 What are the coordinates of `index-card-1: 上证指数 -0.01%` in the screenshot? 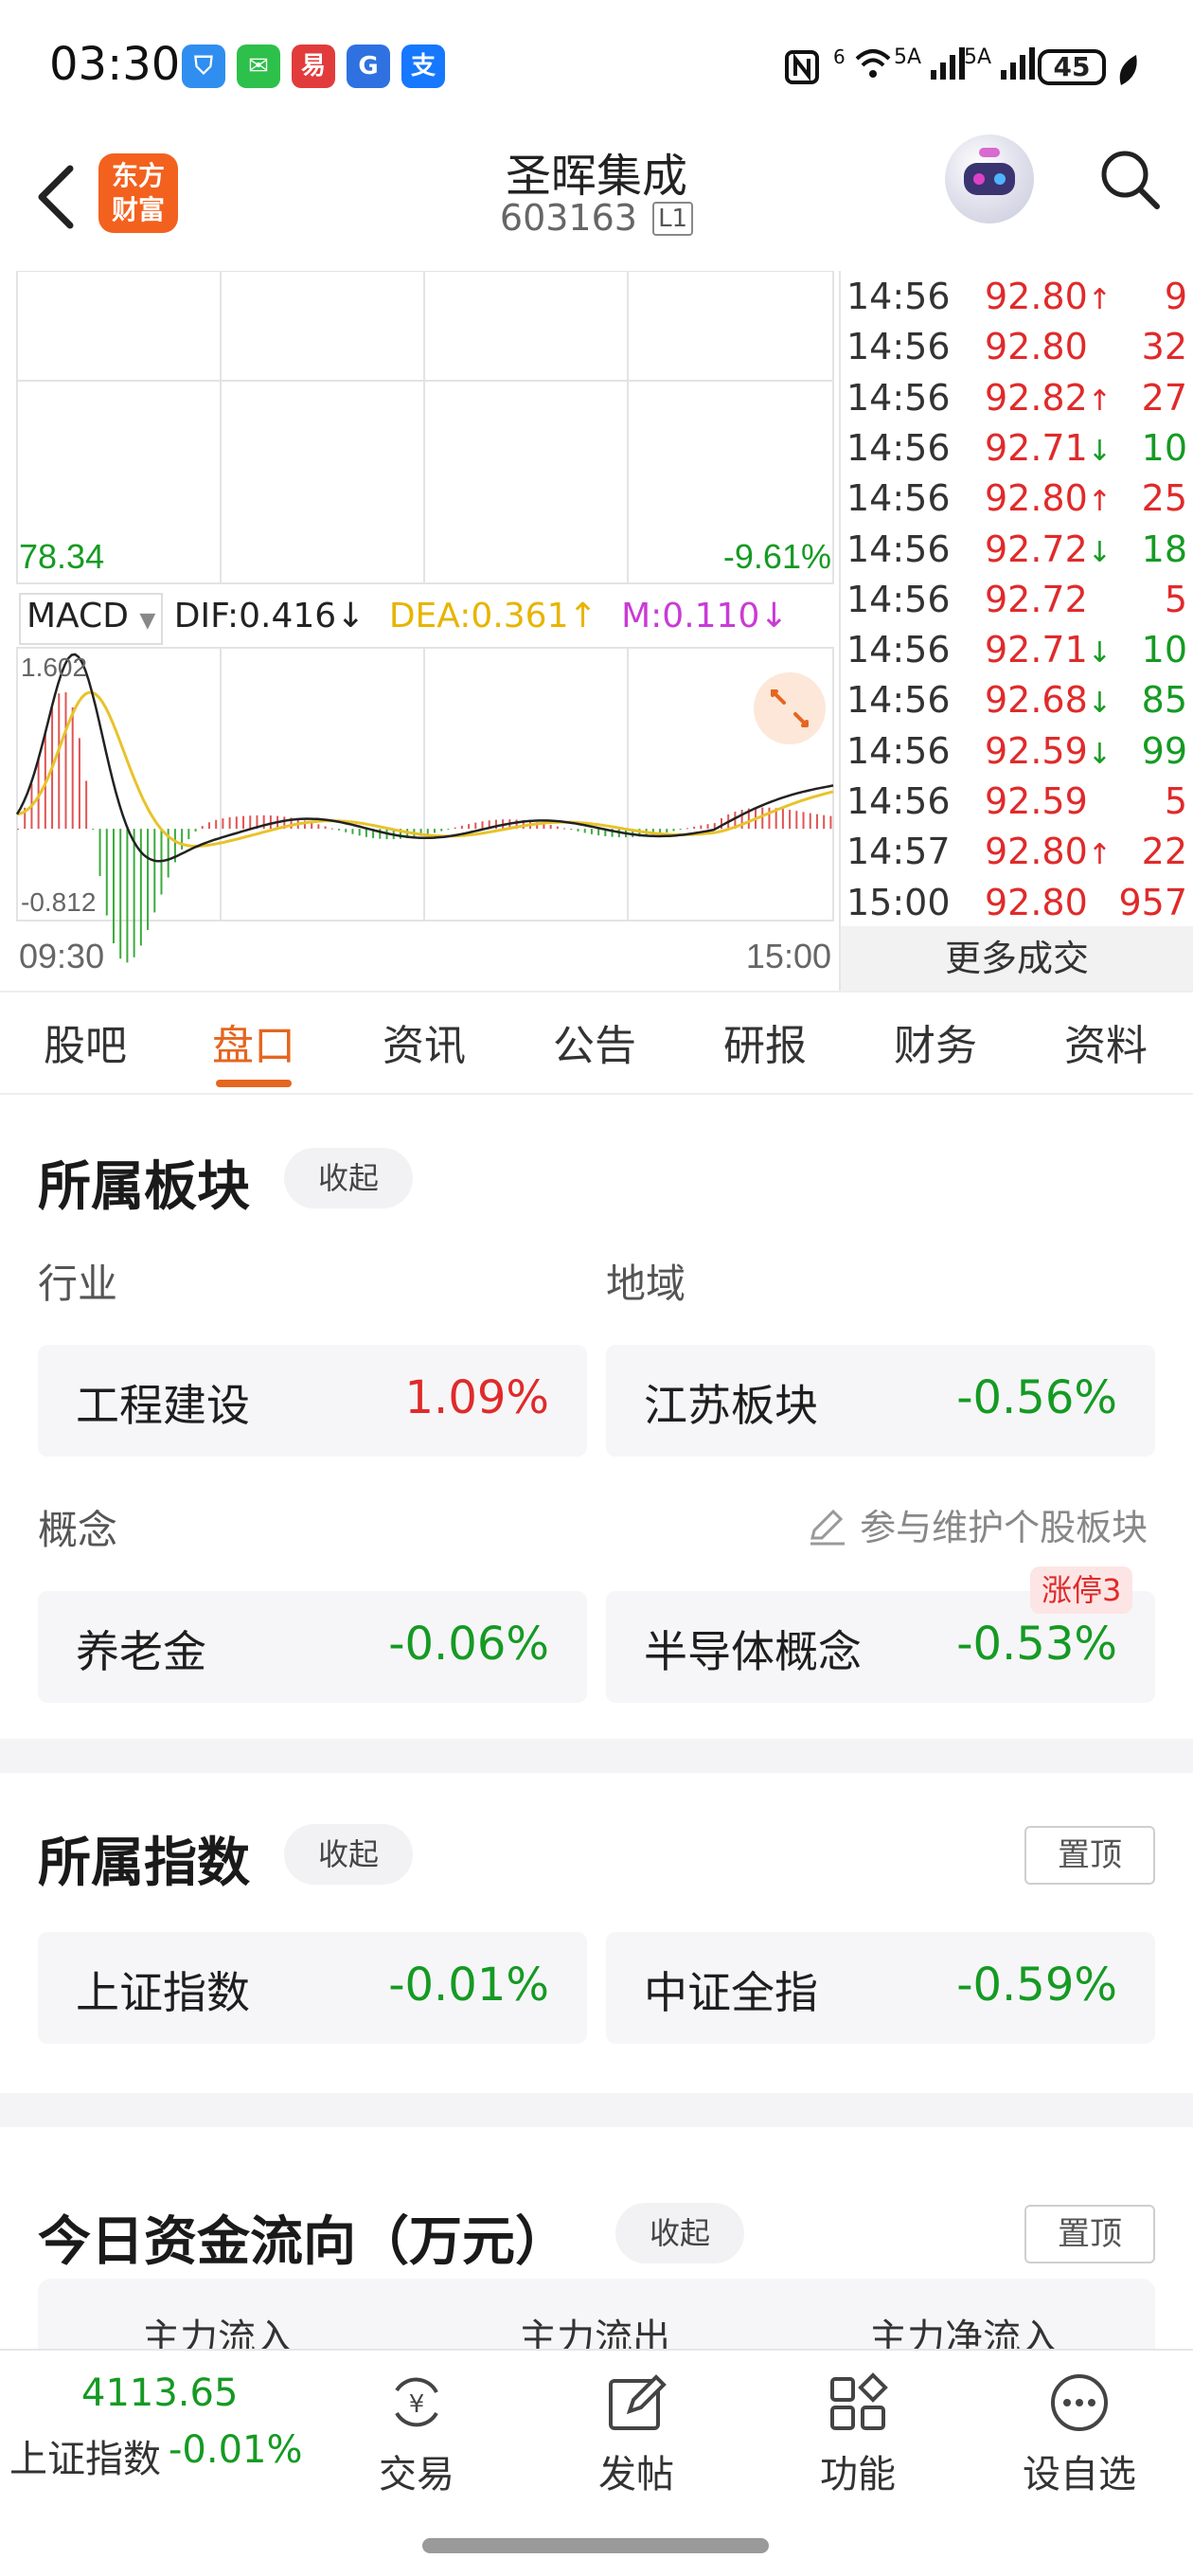 It's located at (312, 1988).